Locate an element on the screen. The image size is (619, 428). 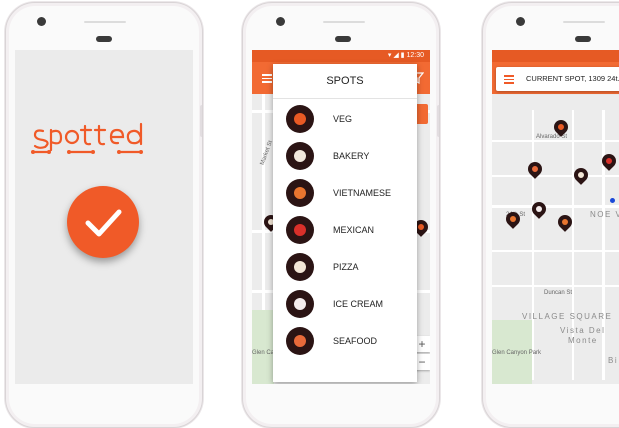
fish-icon is located at coordinates (300, 341).